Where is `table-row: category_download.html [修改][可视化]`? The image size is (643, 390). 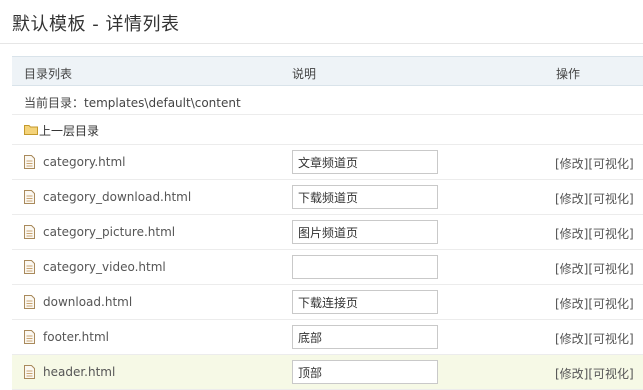
table-row: category_download.html [修改][可视化] is located at coordinates (327, 197).